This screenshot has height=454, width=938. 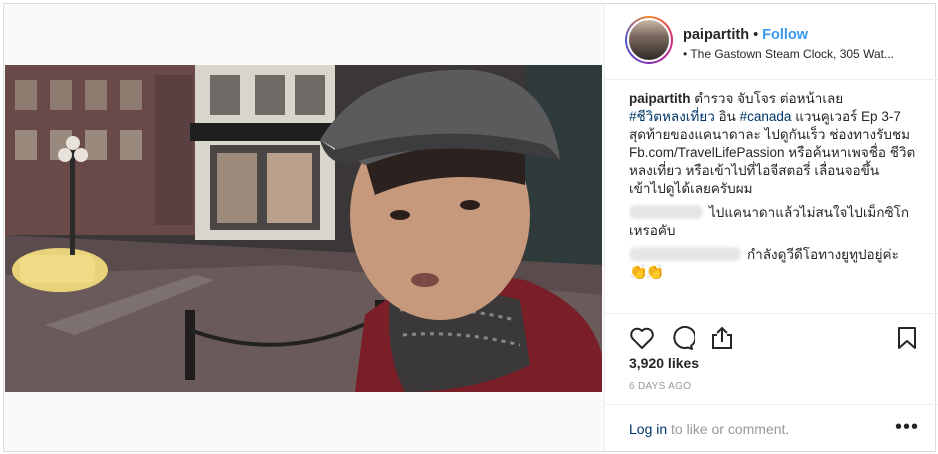 I want to click on follow-button: Follow, so click(x=785, y=35).